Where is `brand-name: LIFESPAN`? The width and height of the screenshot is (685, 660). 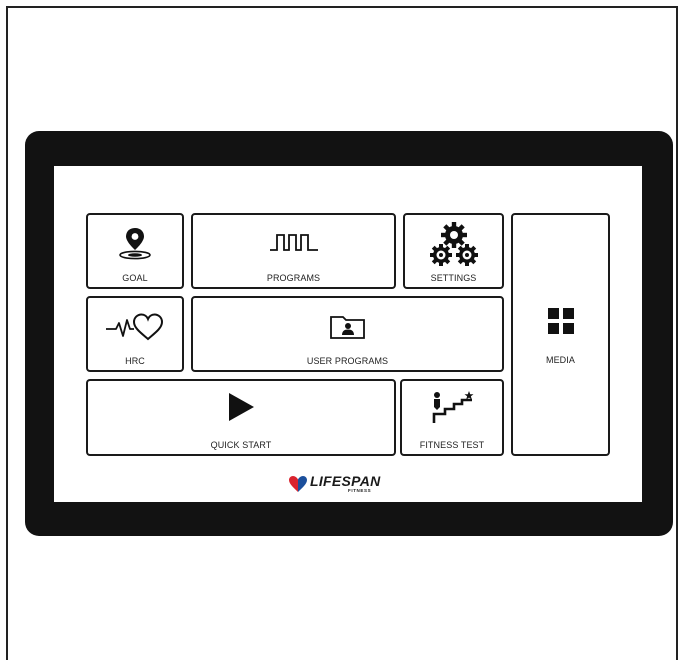
brand-name: LIFESPAN is located at coordinates (345, 481).